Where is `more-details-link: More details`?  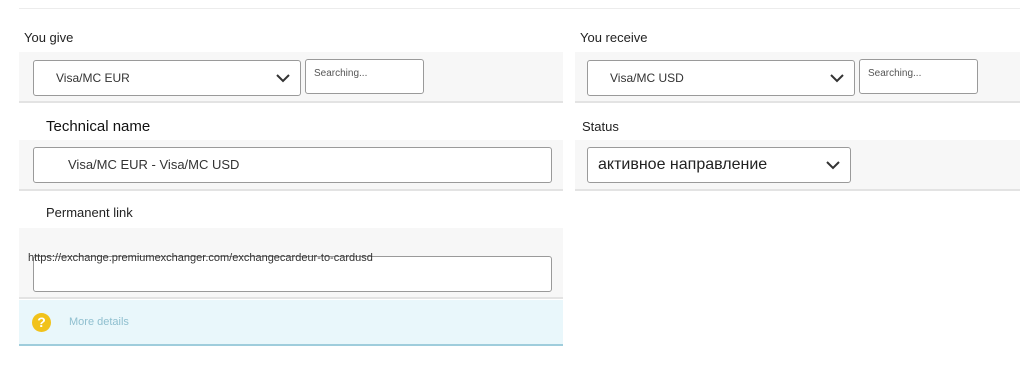 more-details-link: More details is located at coordinates (99, 322).